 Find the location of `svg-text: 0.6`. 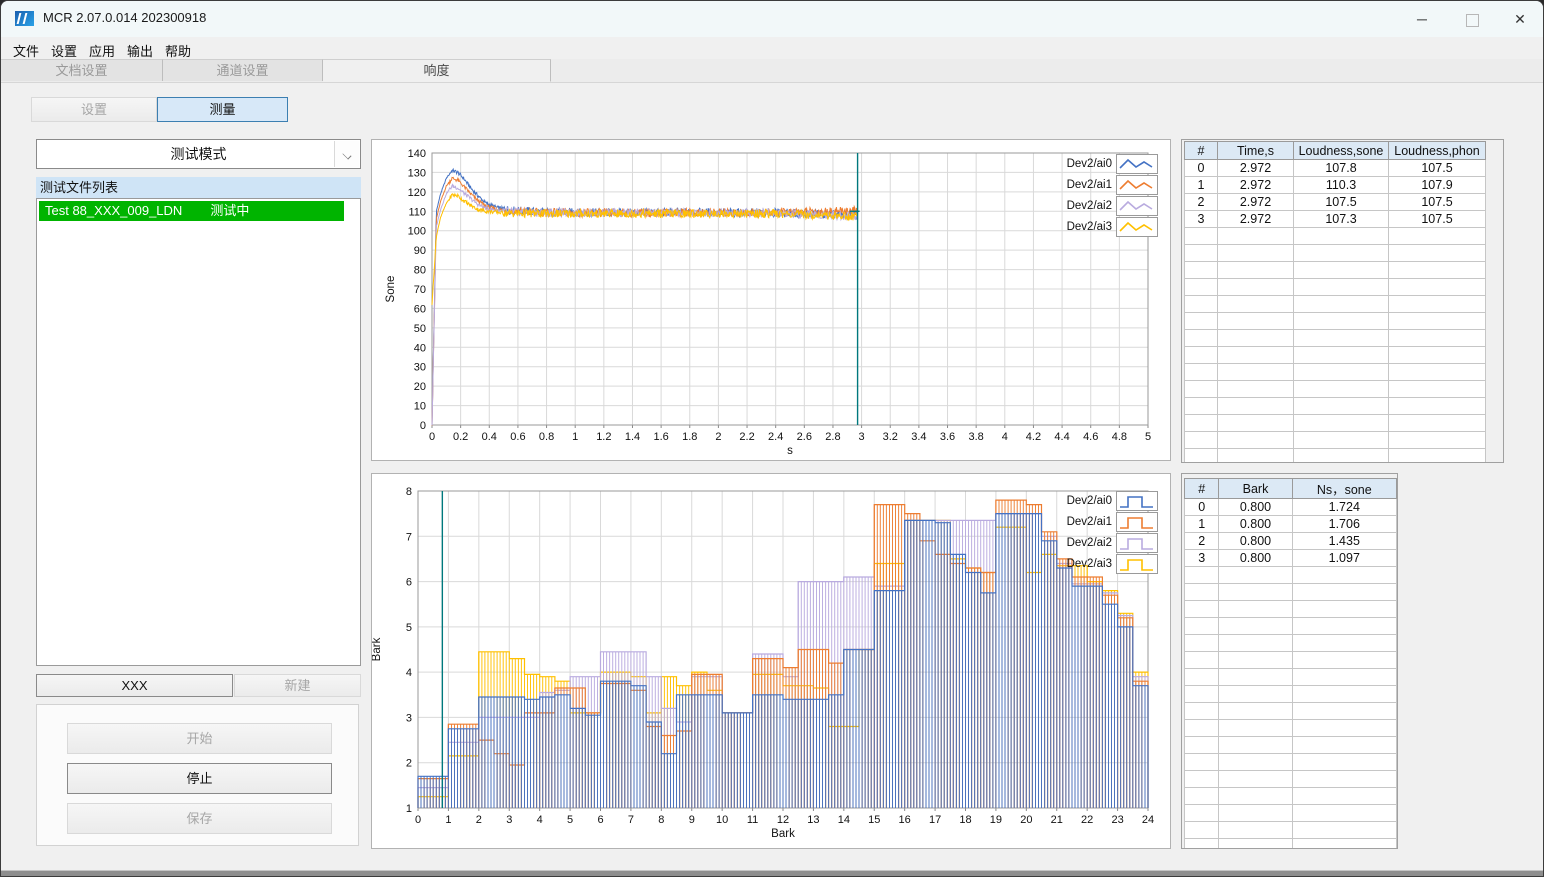

svg-text: 0.6 is located at coordinates (517, 437).